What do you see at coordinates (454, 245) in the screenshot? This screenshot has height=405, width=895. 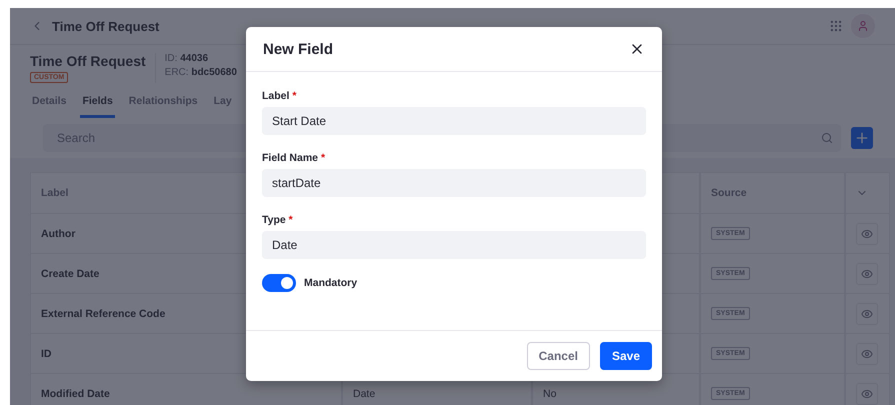 I see `input-field: Date` at bounding box center [454, 245].